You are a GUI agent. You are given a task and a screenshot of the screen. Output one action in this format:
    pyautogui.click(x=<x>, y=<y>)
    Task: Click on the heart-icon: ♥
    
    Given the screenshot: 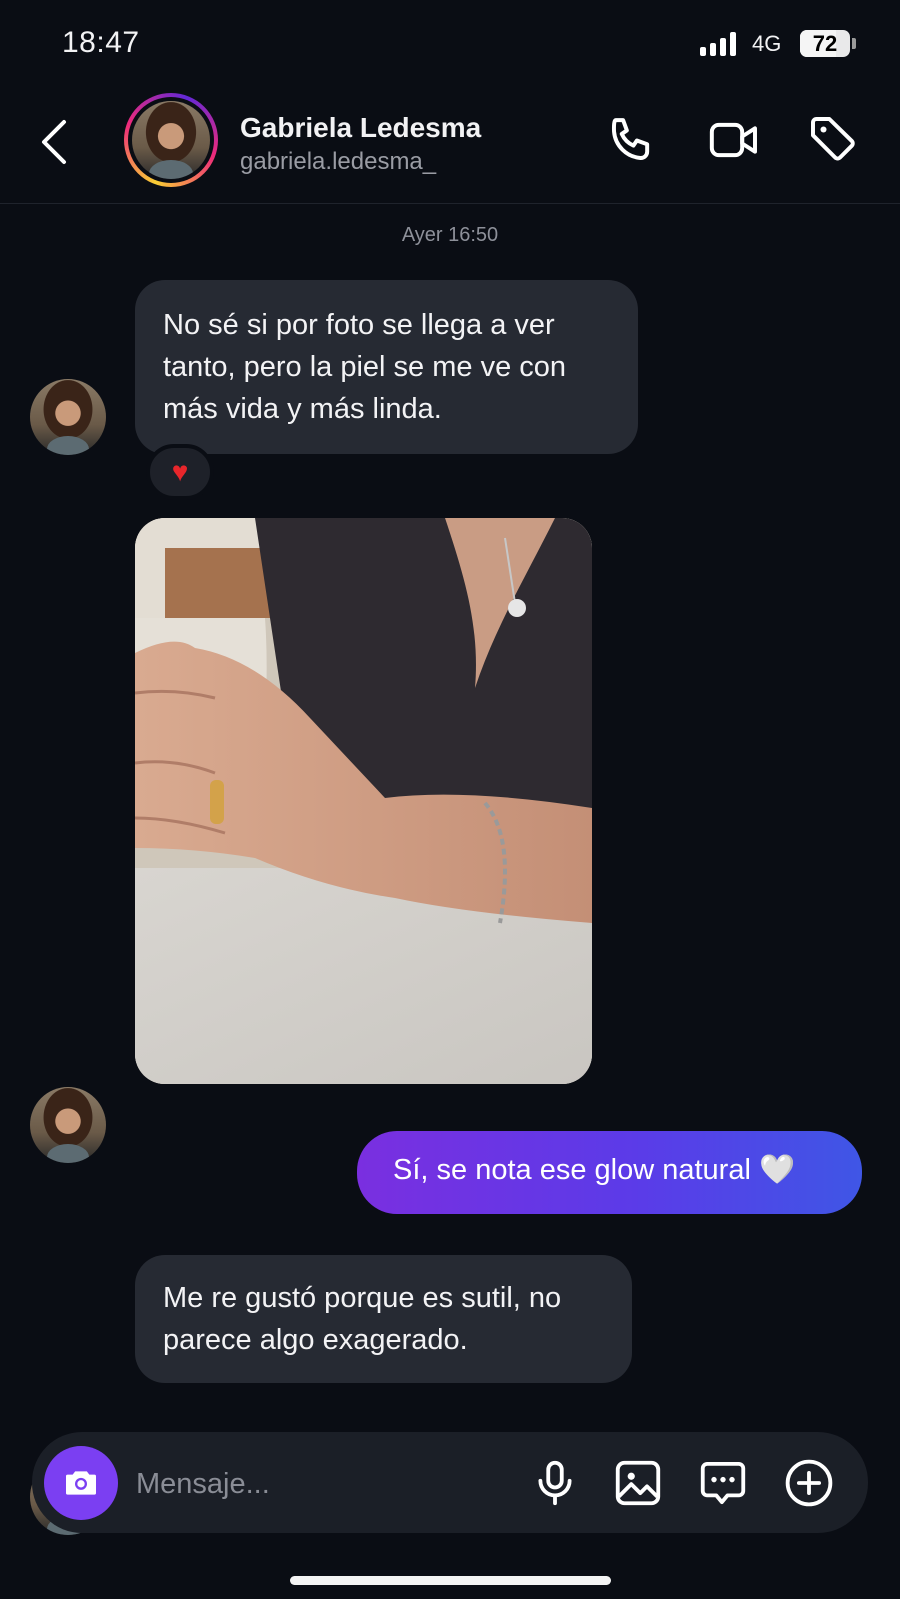 What is the action you would take?
    pyautogui.click(x=180, y=471)
    